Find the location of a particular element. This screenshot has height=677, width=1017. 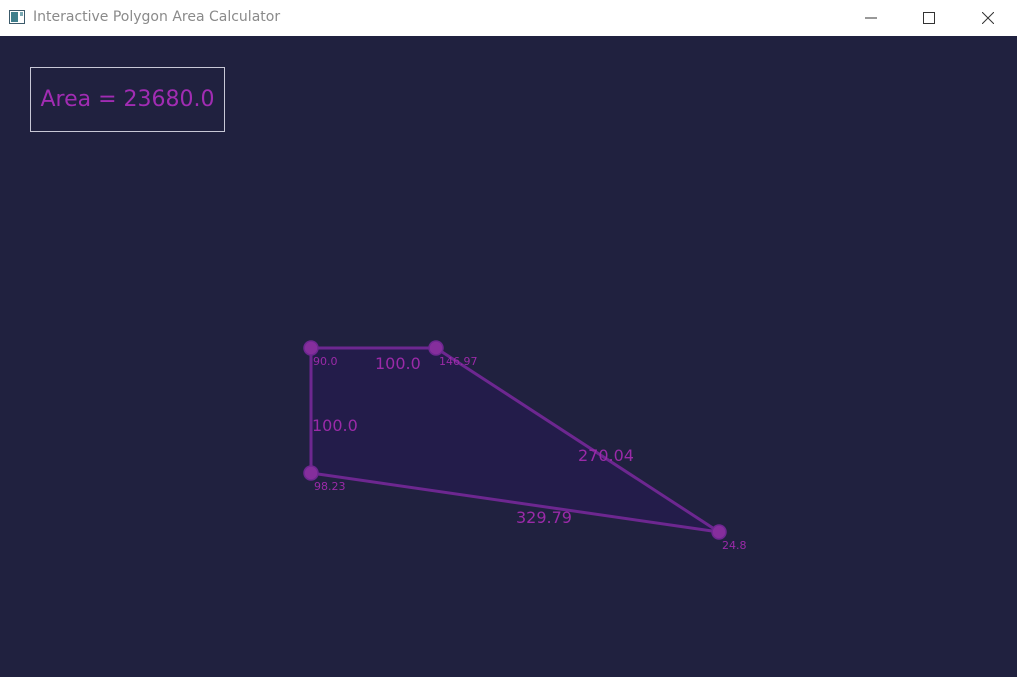

area-value: Area = 23680.0 is located at coordinates (127, 99).